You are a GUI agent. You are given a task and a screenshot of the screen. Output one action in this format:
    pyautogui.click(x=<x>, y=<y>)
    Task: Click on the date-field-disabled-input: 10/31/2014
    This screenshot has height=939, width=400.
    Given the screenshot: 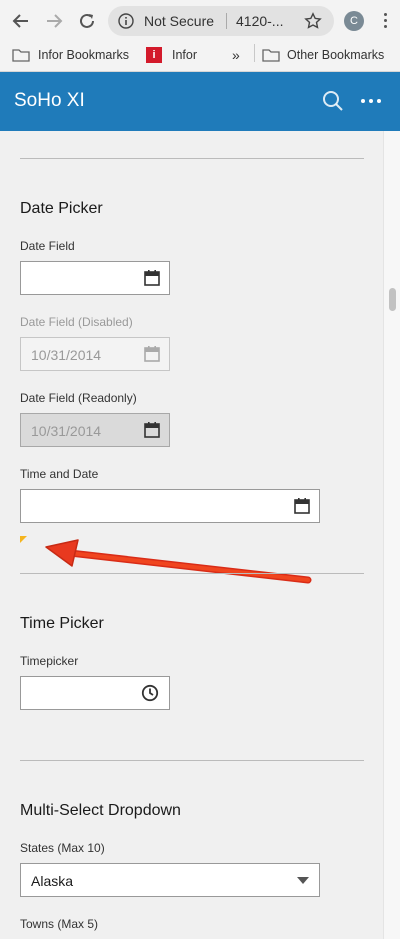 What is the action you would take?
    pyautogui.click(x=95, y=354)
    